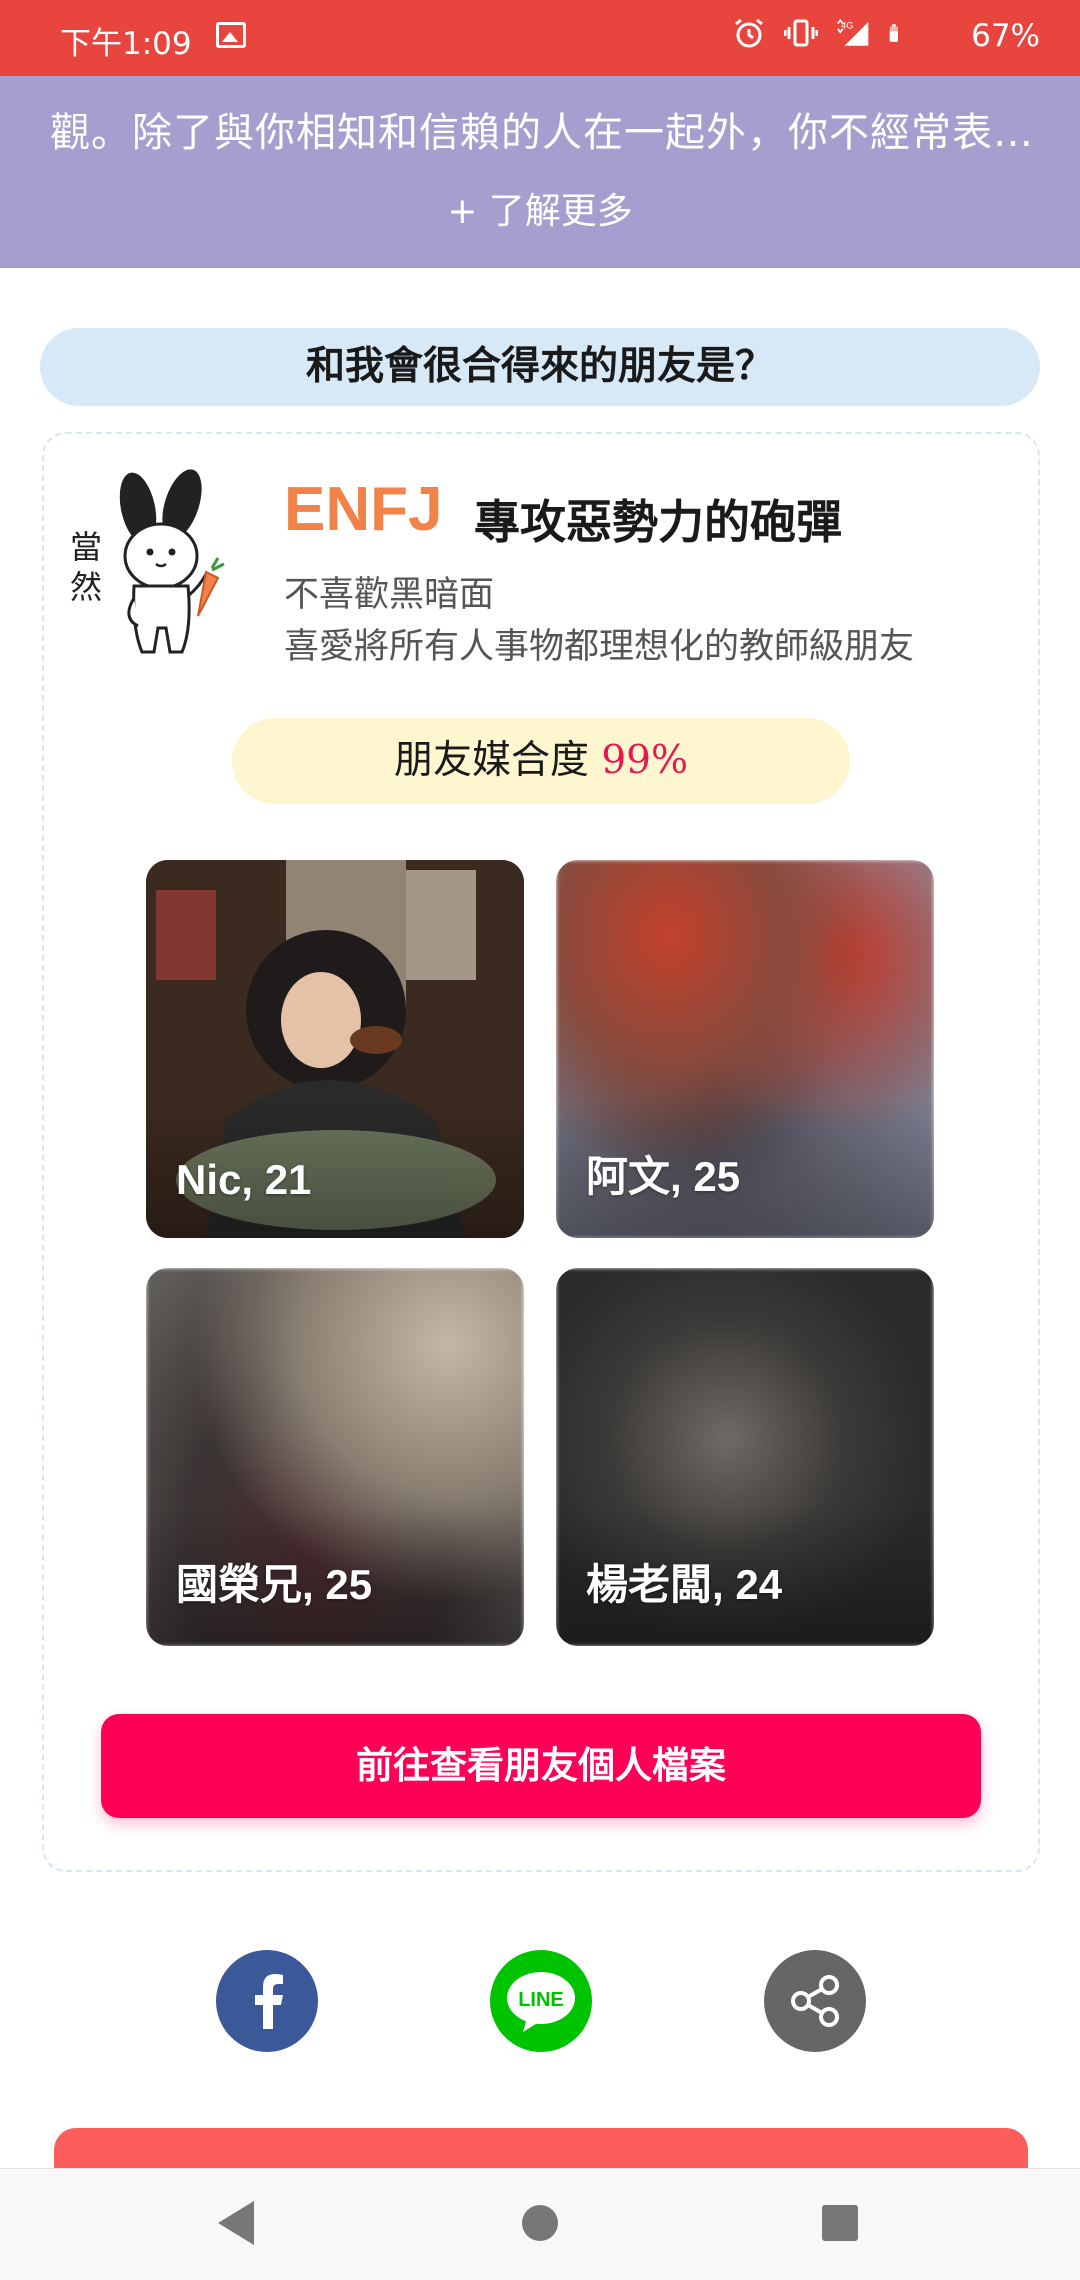 The width and height of the screenshot is (1080, 2280). What do you see at coordinates (236, 2223) in the screenshot?
I see `back-icon` at bounding box center [236, 2223].